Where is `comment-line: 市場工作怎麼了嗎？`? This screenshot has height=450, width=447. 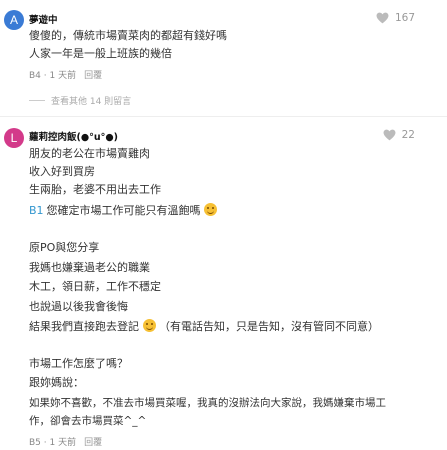 comment-line: 市場工作怎麼了嗎？ is located at coordinates (78, 363).